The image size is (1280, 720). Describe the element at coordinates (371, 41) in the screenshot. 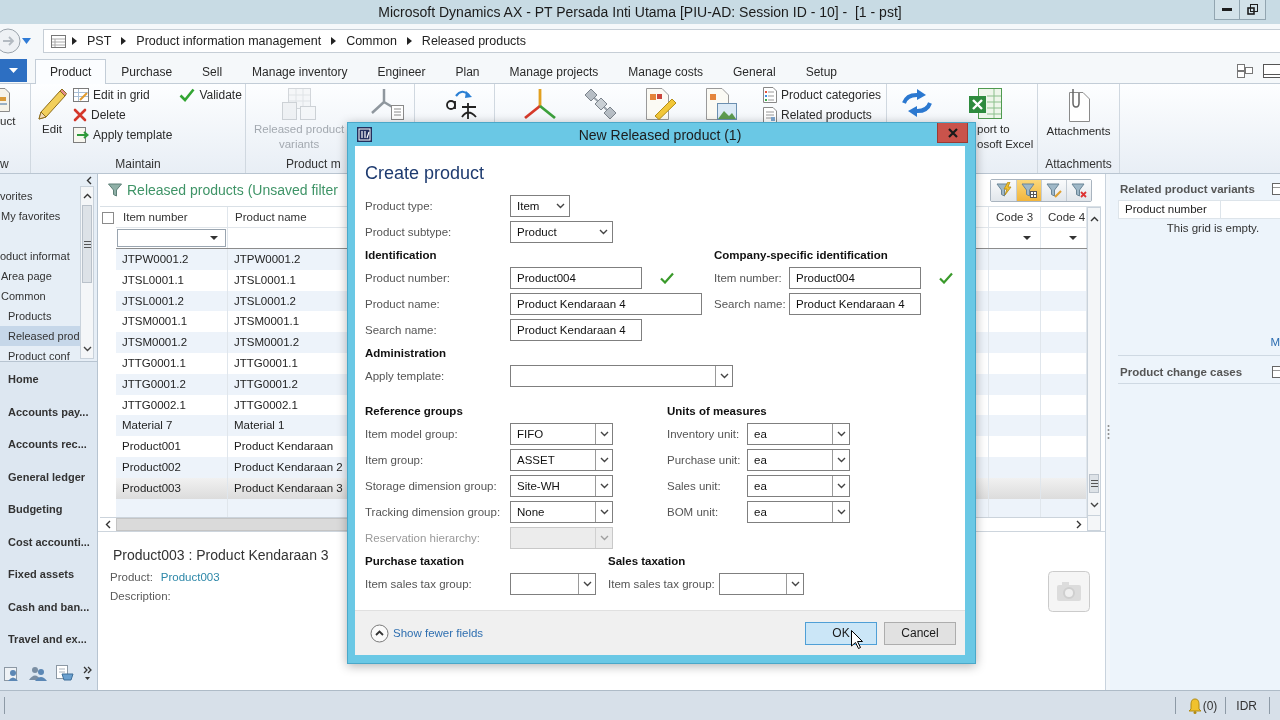

I see `breadcrumb-link: Common` at that location.